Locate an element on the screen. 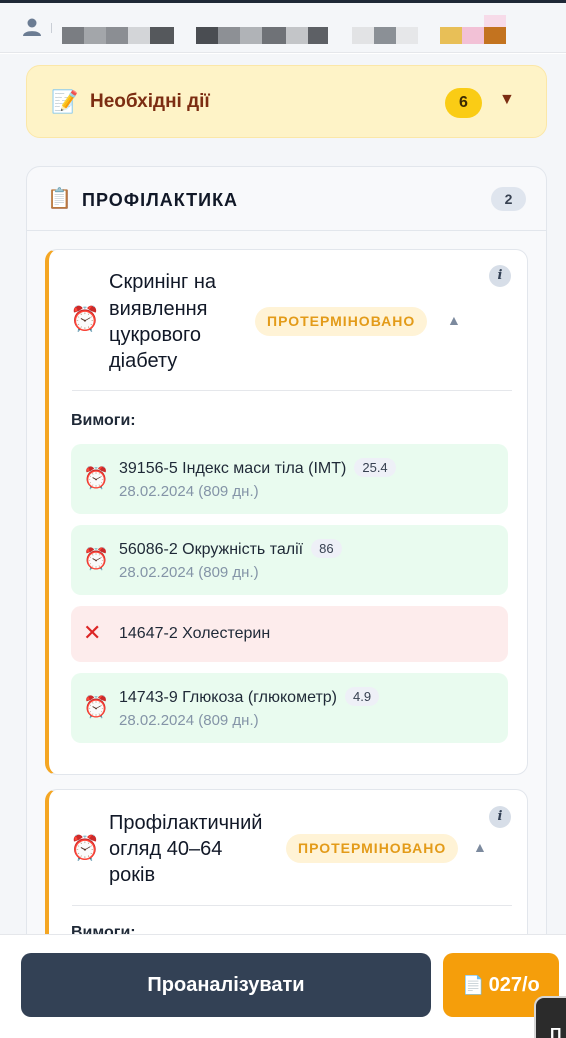 This screenshot has height=1038, width=566. form-027-label: 027/о is located at coordinates (514, 985).